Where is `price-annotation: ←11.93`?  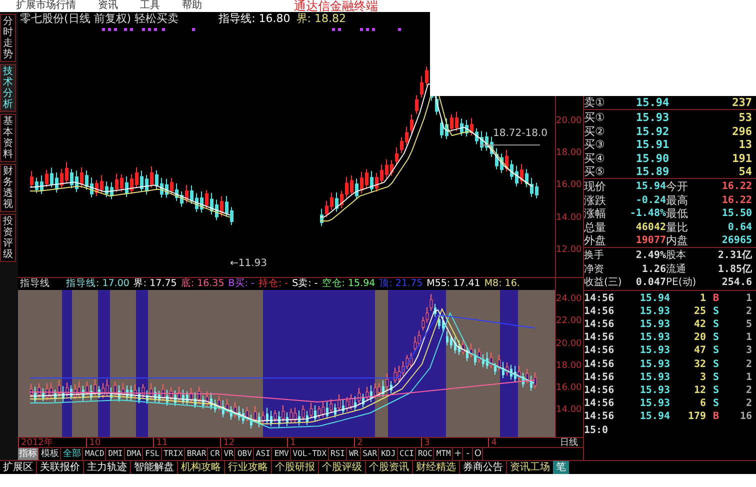 price-annotation: ←11.93 is located at coordinates (249, 264).